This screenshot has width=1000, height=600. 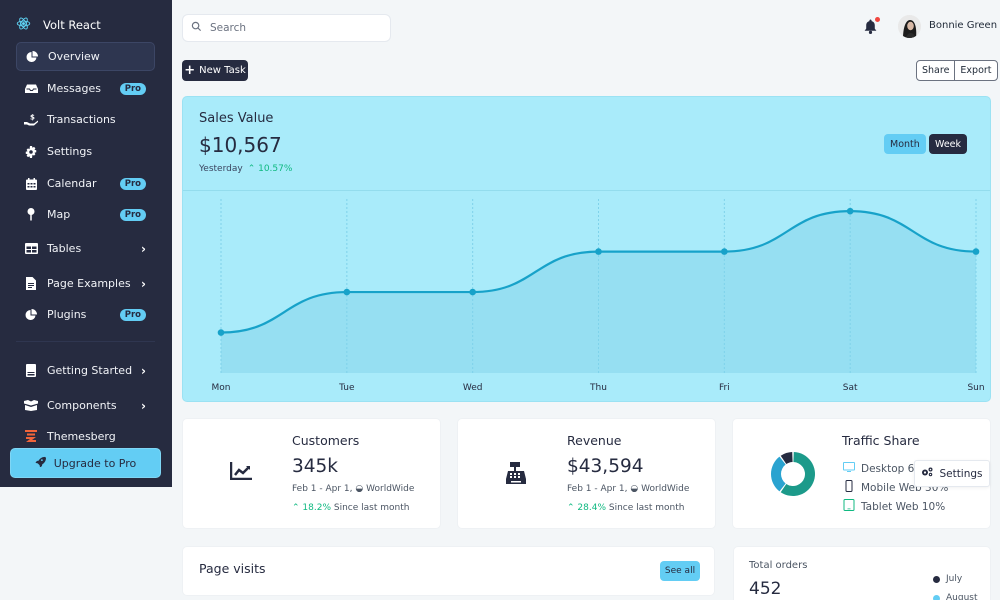 I want to click on export-button: Export, so click(x=975, y=70).